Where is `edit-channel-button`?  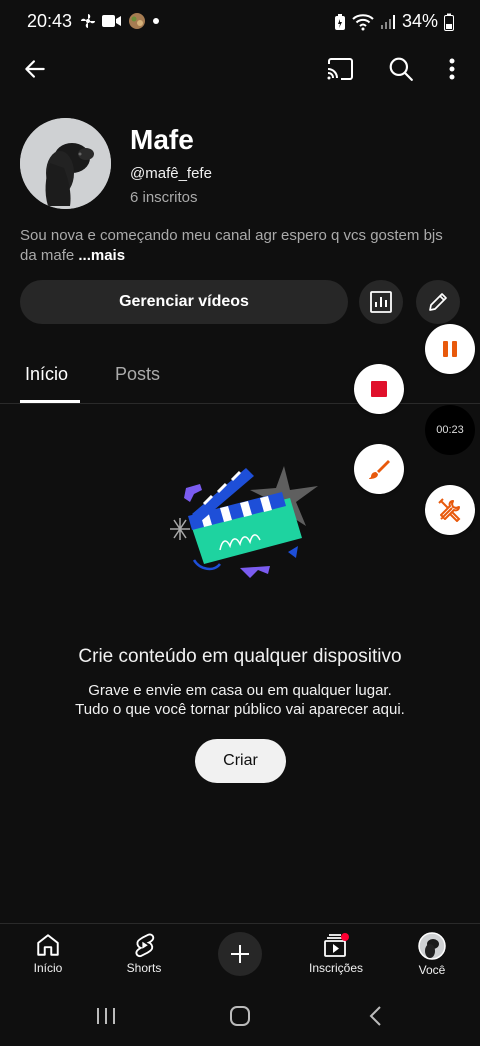 edit-channel-button is located at coordinates (438, 302).